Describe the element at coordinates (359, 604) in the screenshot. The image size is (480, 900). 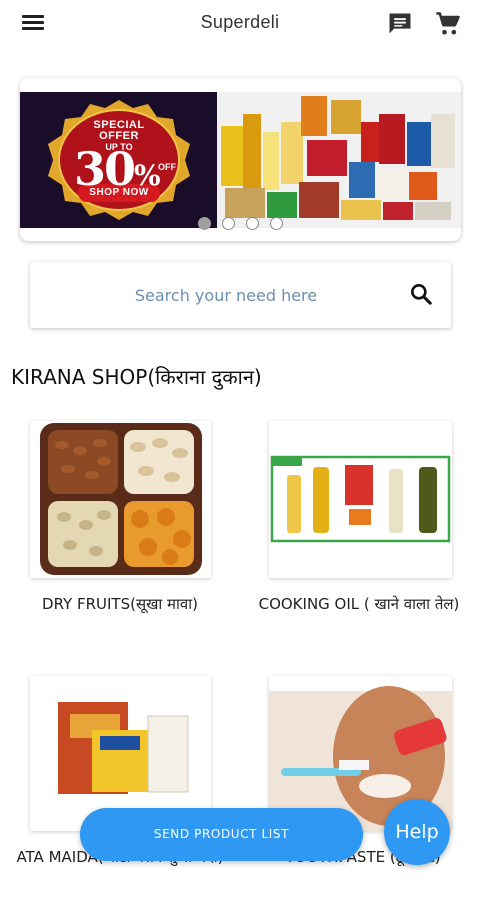
I see `category-label: COOKING OIL ( खाने वाला तेल)` at that location.